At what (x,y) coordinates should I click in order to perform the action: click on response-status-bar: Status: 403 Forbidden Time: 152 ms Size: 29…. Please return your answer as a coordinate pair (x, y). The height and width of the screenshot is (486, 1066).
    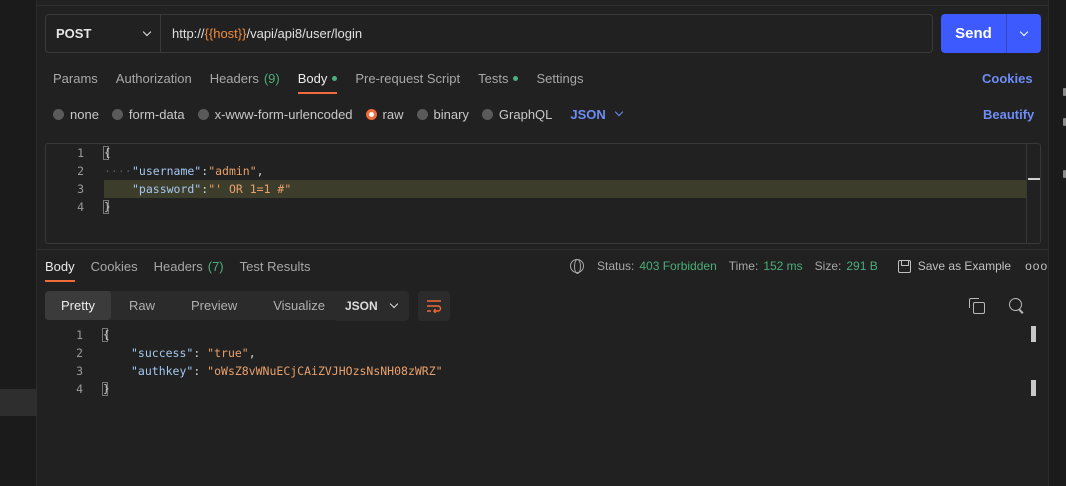
    Looking at the image, I should click on (809, 266).